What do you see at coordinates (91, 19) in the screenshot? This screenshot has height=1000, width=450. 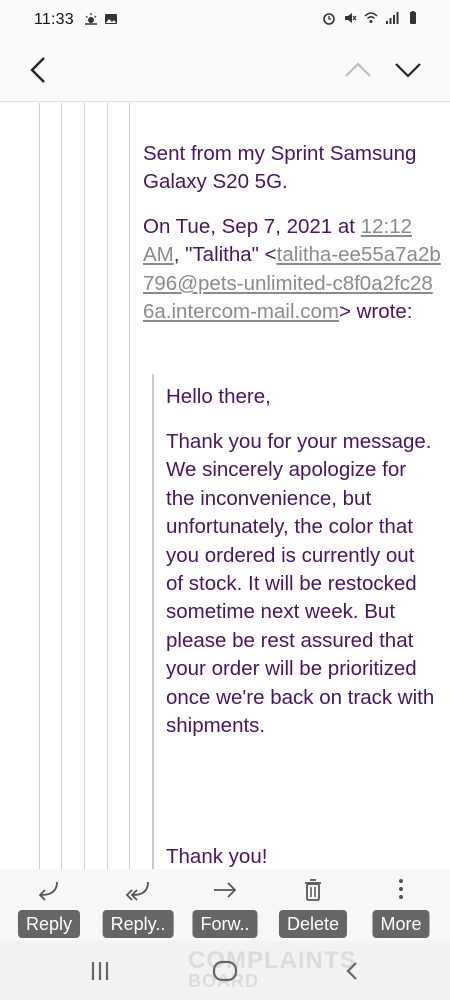 I see `weather-icon` at bounding box center [91, 19].